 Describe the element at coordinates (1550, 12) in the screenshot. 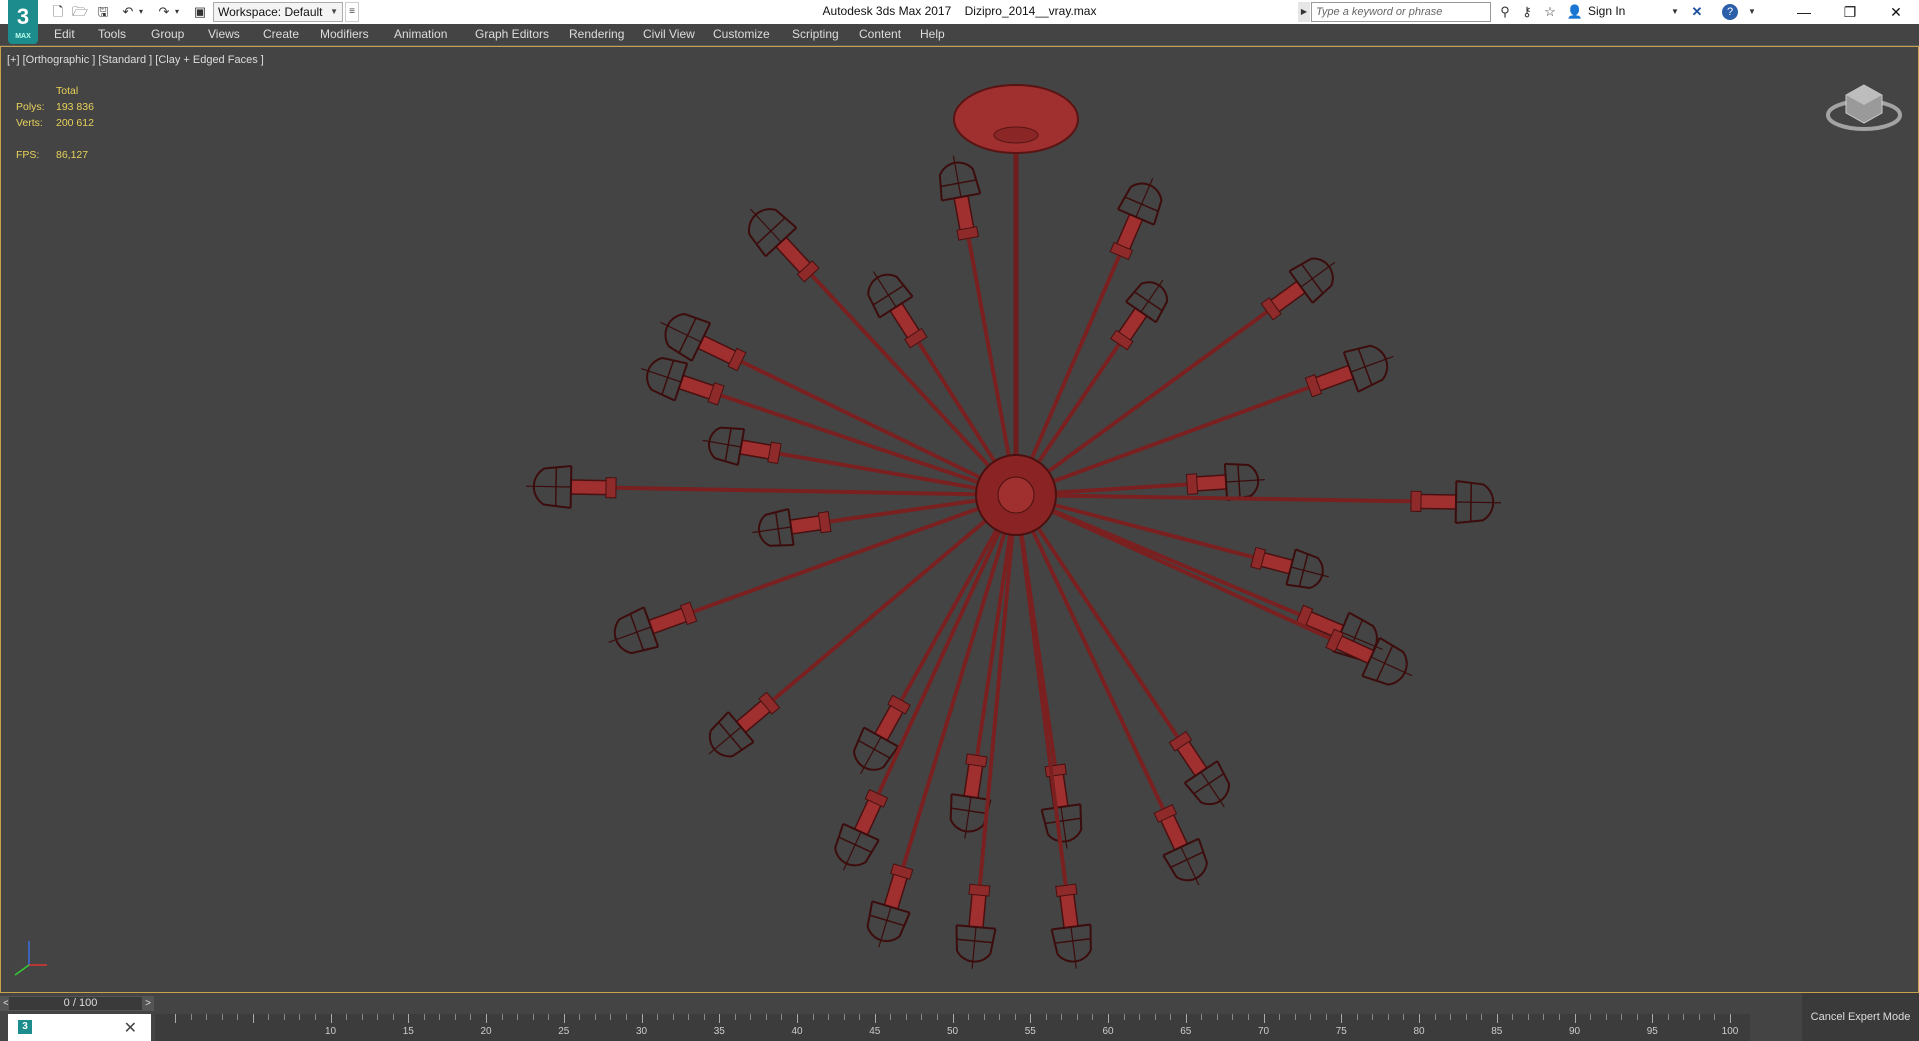

I see `favorites-star-icon: ☆` at that location.